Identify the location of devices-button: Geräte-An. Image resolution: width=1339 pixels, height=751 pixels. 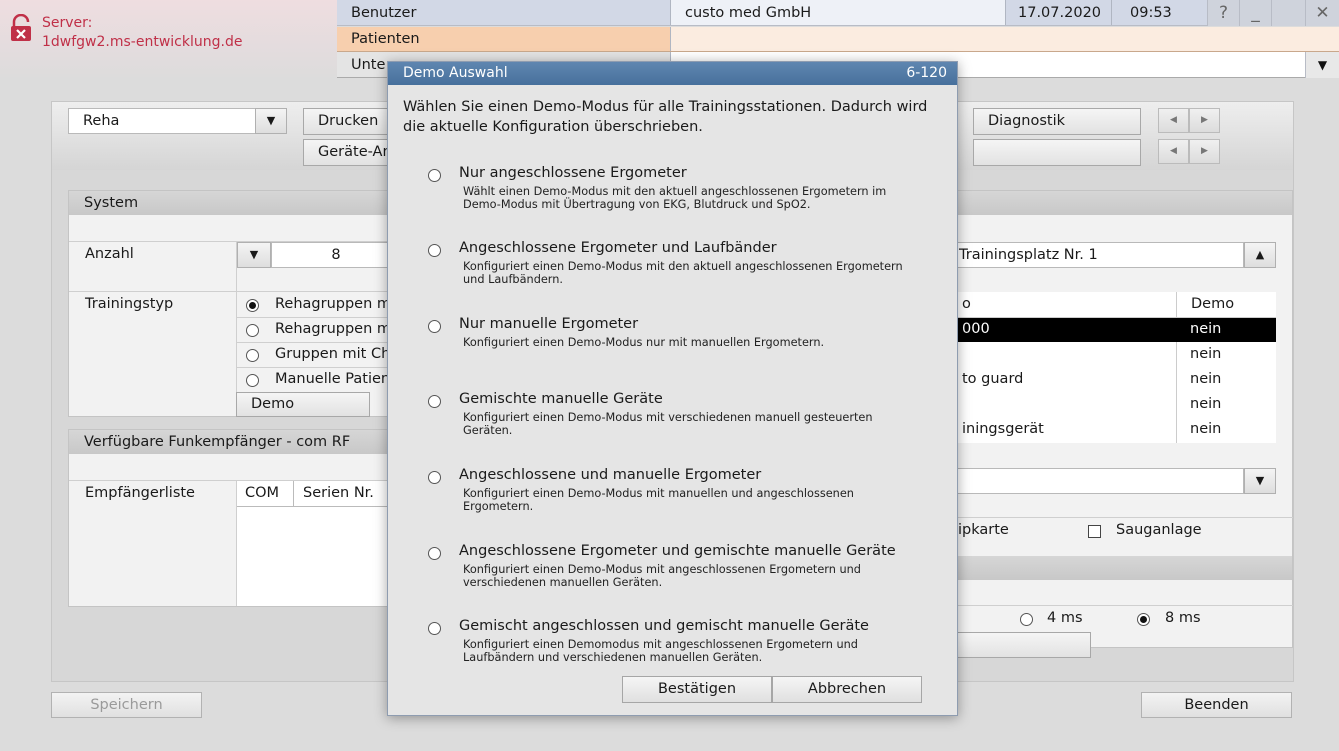
(348, 152).